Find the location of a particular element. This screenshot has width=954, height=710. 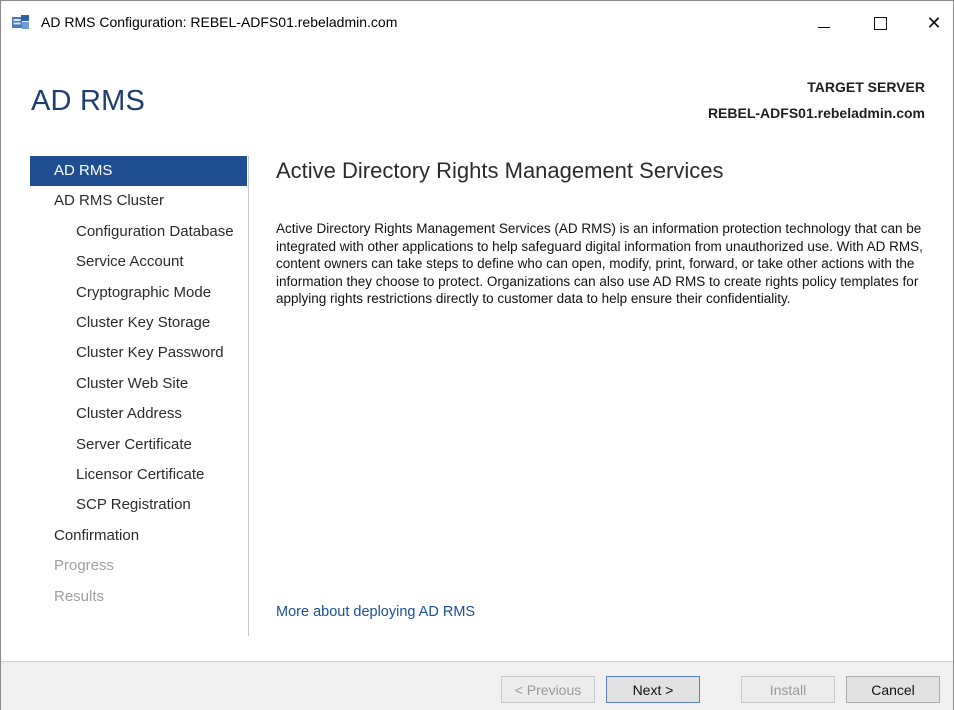

nav-item-cluster-address: Cluster Address is located at coordinates (138, 414).